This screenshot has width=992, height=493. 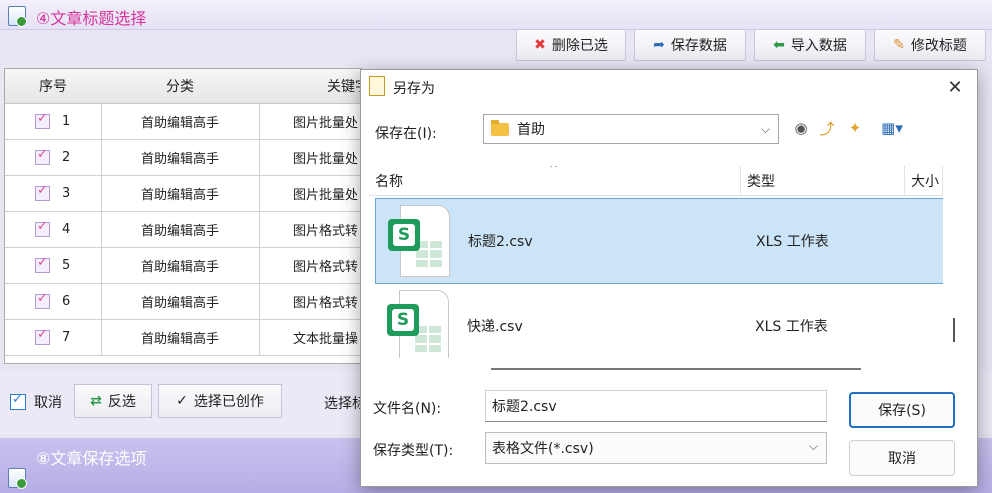 I want to click on save-in-label: 保存在(I):, so click(x=406, y=134).